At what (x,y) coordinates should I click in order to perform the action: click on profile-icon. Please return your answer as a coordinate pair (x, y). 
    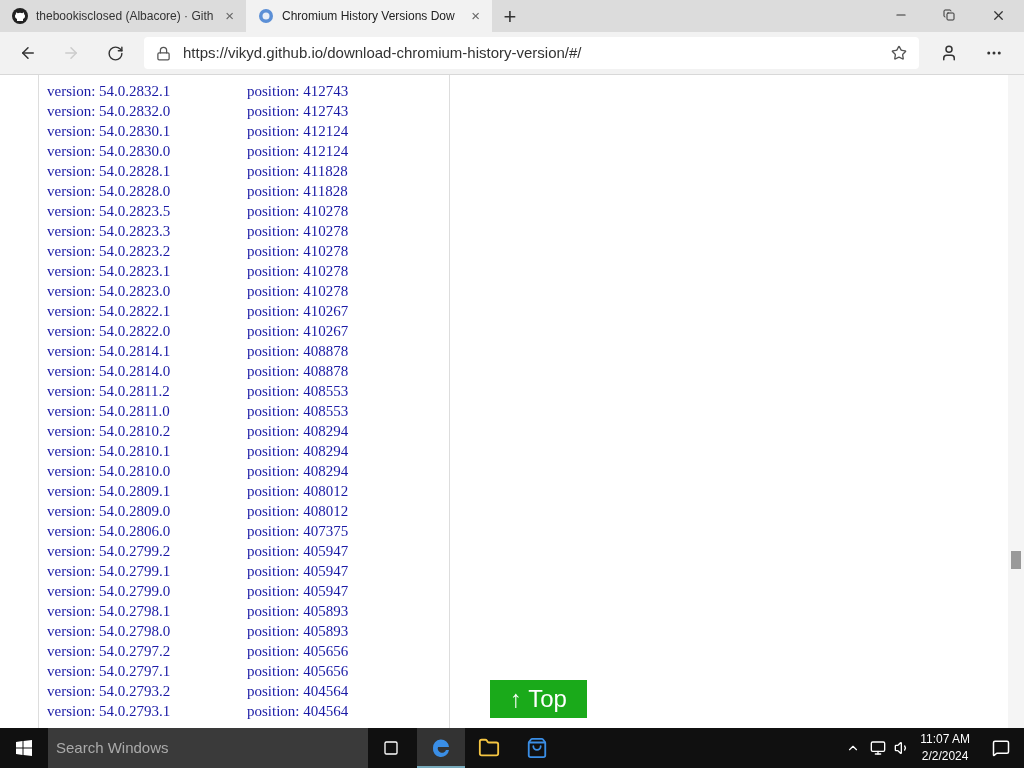
    Looking at the image, I should click on (949, 53).